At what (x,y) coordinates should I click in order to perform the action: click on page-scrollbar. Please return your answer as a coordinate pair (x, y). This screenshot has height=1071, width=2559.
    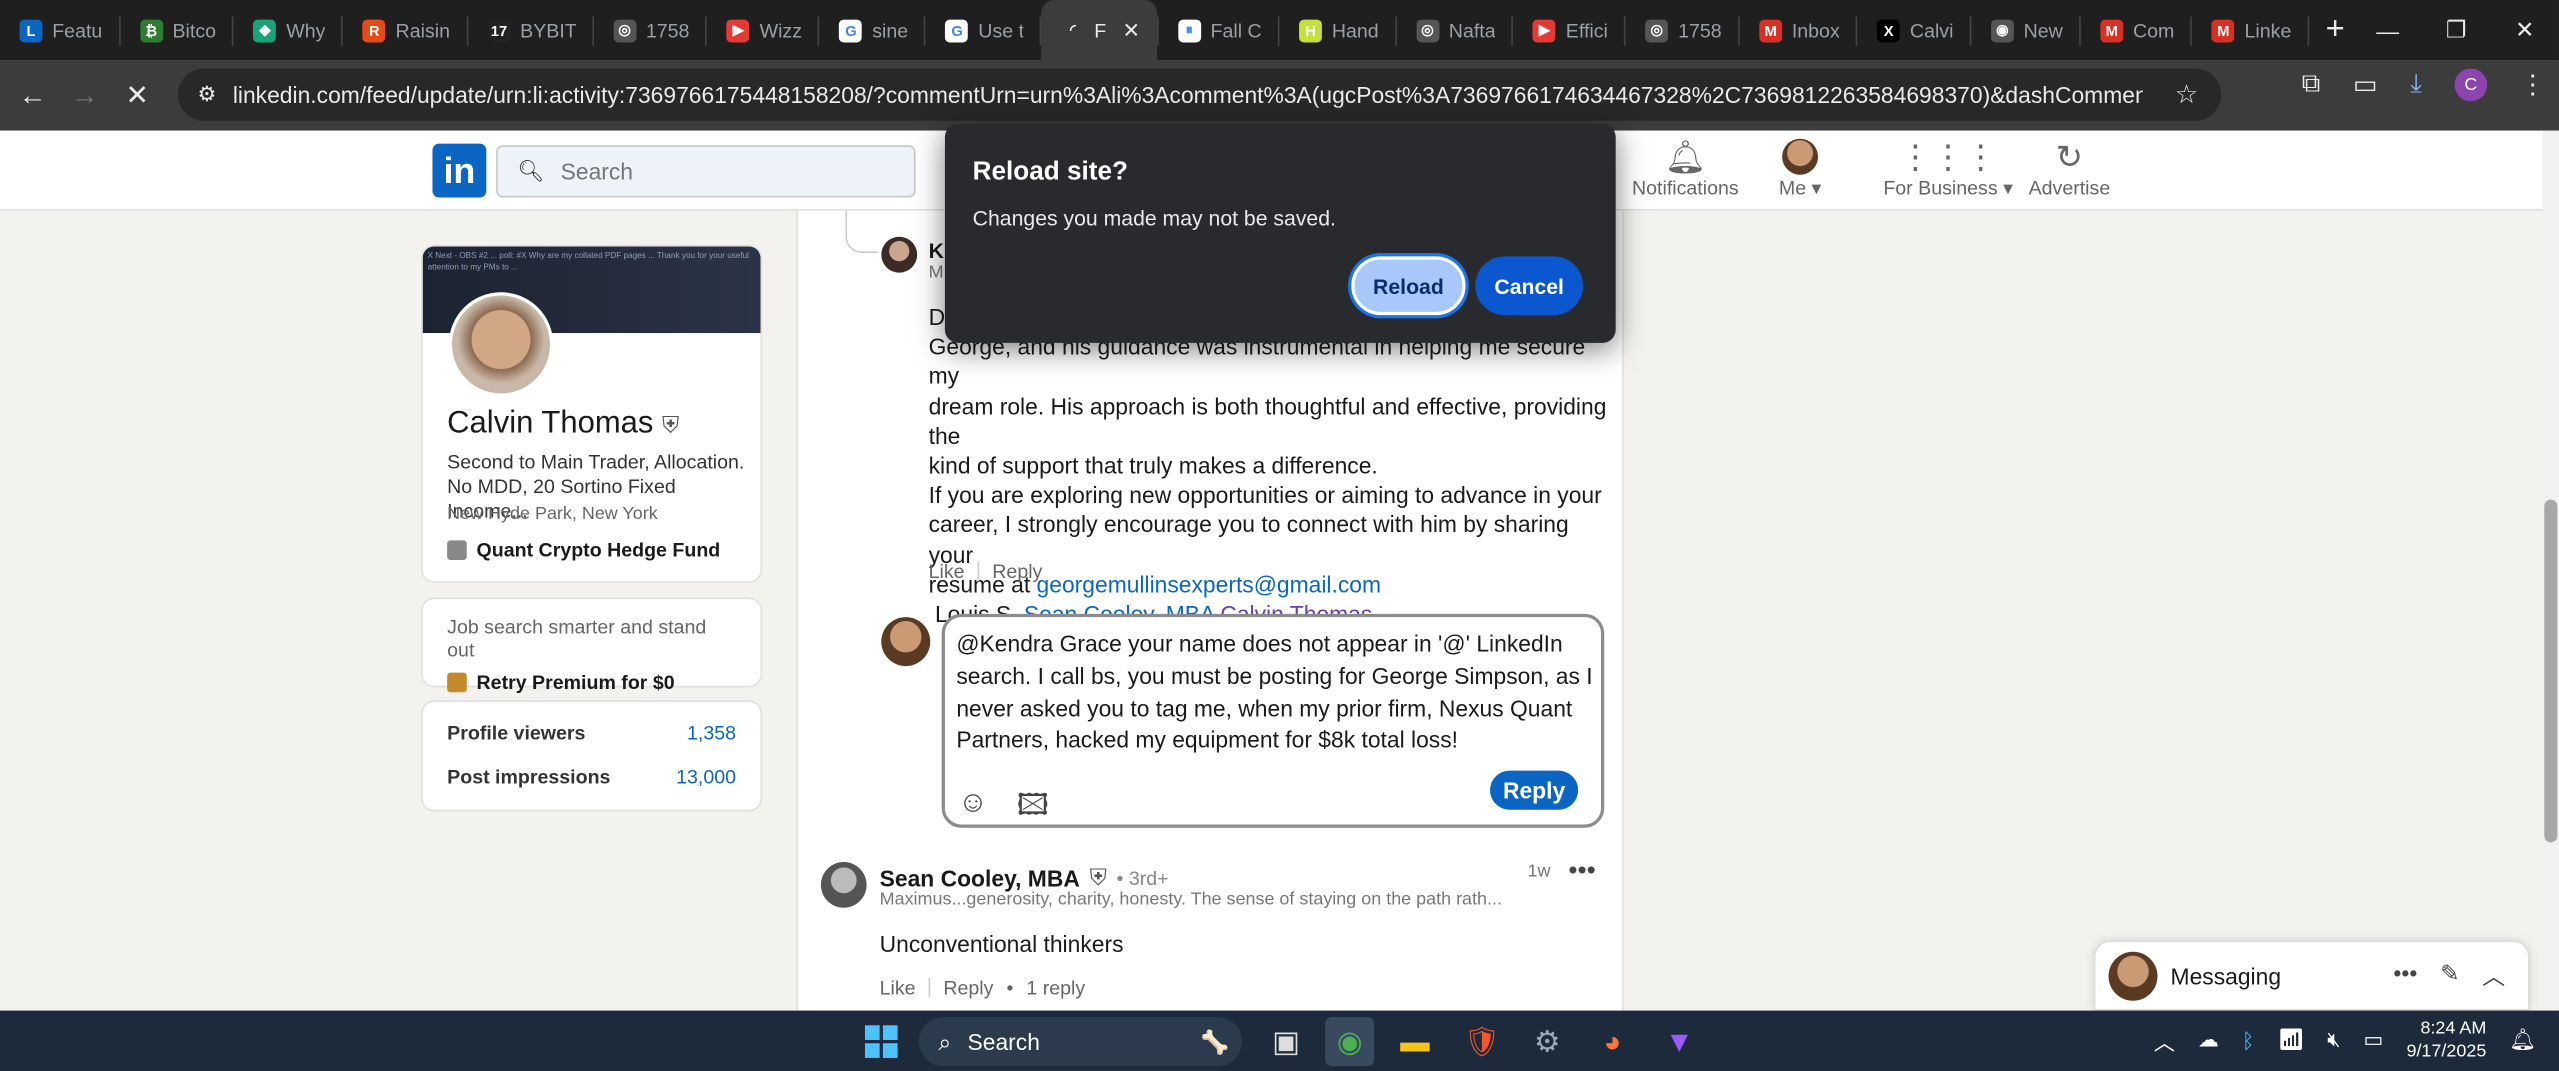
    Looking at the image, I should click on (2550, 570).